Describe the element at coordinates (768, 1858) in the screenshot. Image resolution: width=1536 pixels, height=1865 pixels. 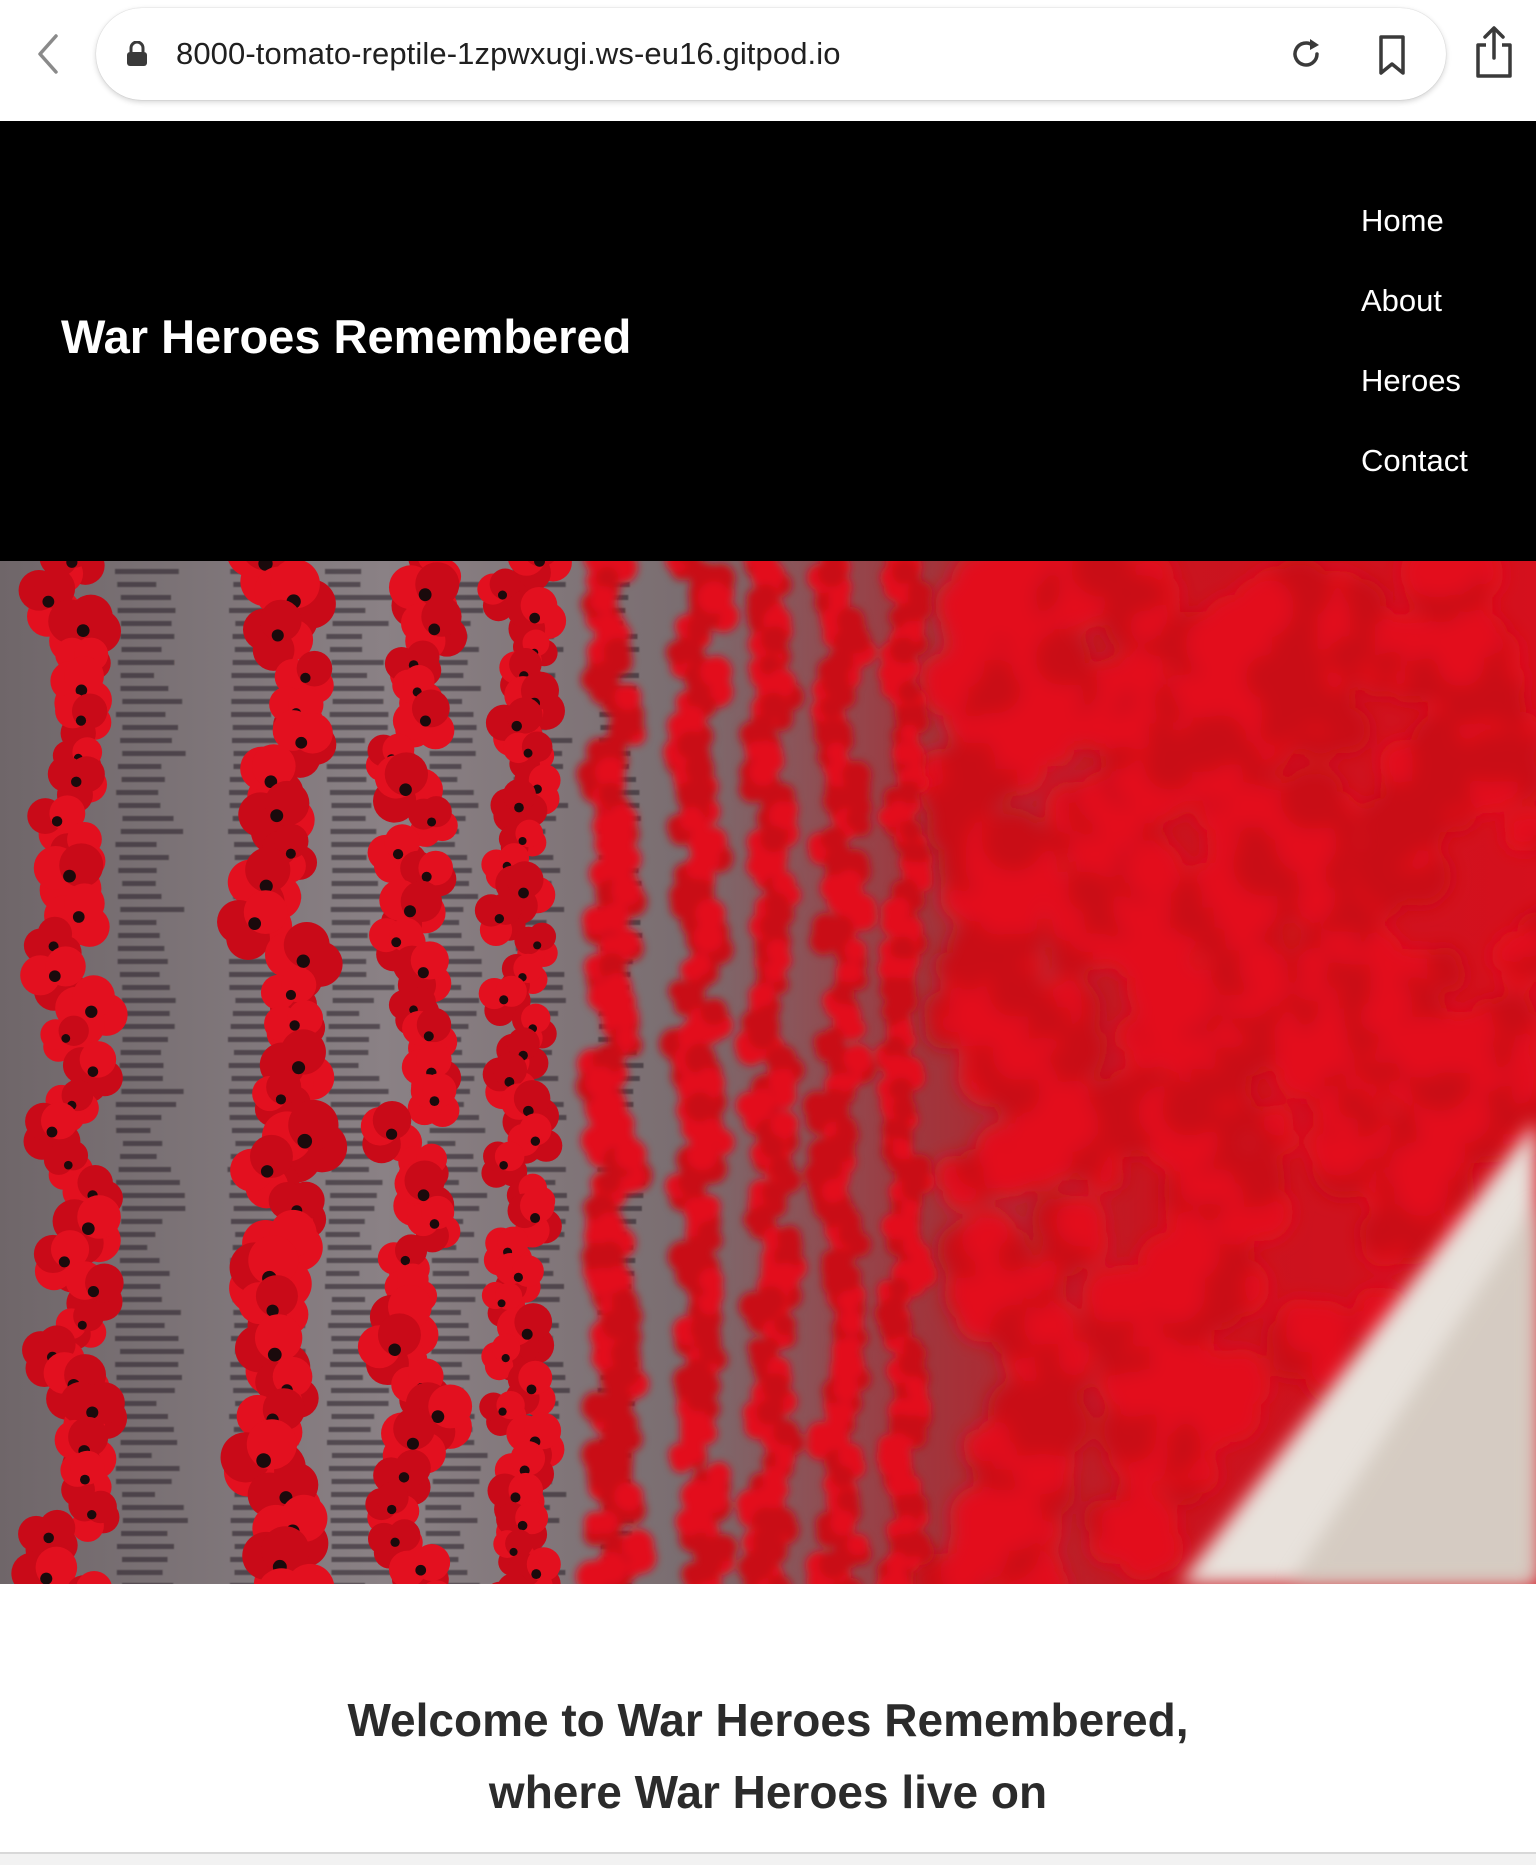
I see `next-section-edge` at that location.